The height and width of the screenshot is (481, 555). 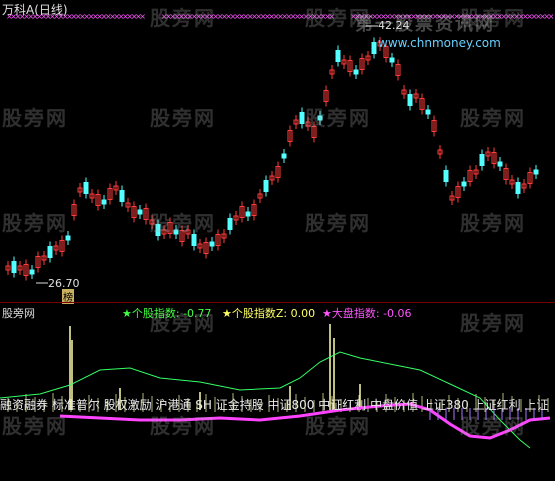 I want to click on watermark-site-url: www.chnmoney.com, so click(x=439, y=43).